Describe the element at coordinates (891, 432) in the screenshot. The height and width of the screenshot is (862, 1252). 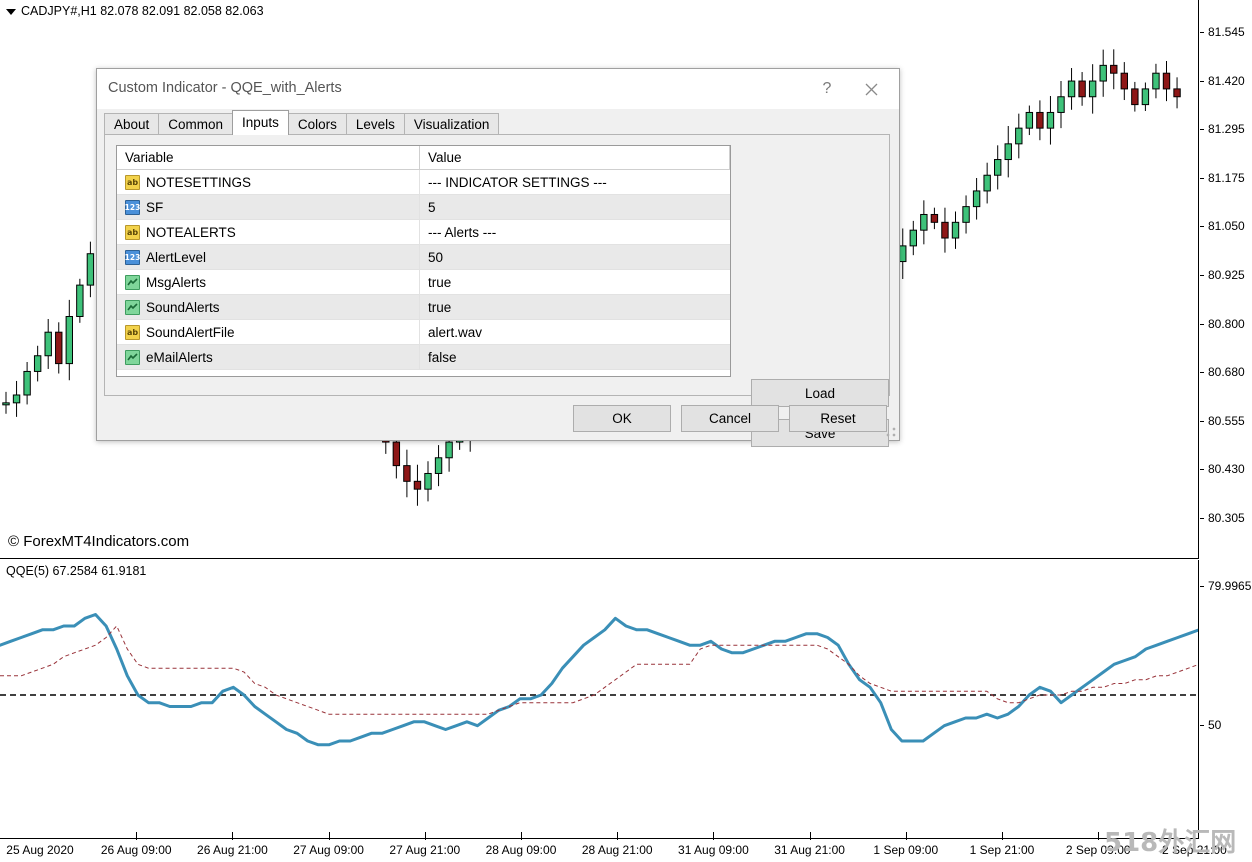
I see `dialog-resize-grip` at that location.